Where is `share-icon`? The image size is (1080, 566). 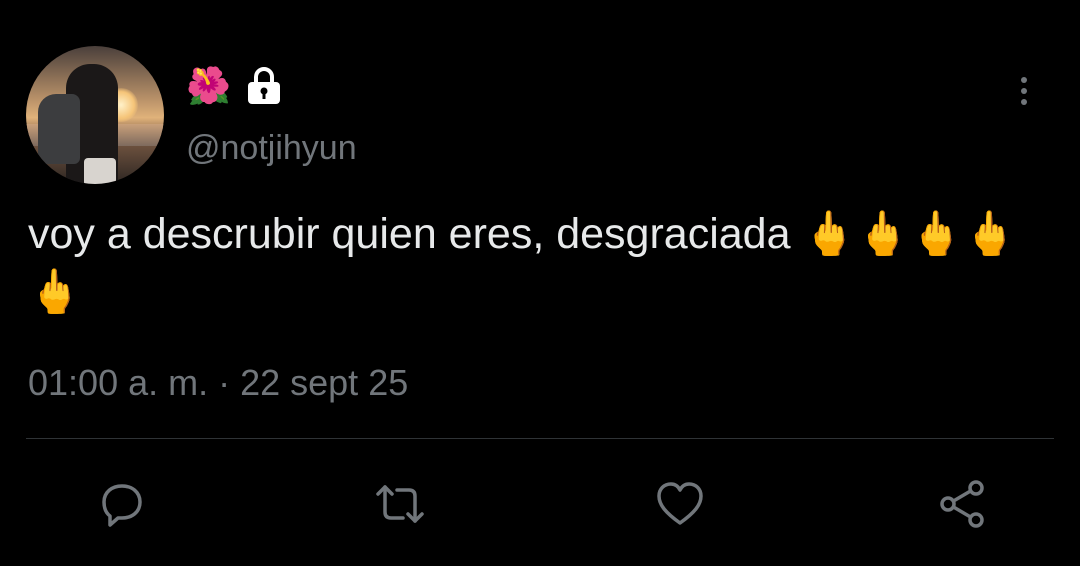
share-icon is located at coordinates (962, 504).